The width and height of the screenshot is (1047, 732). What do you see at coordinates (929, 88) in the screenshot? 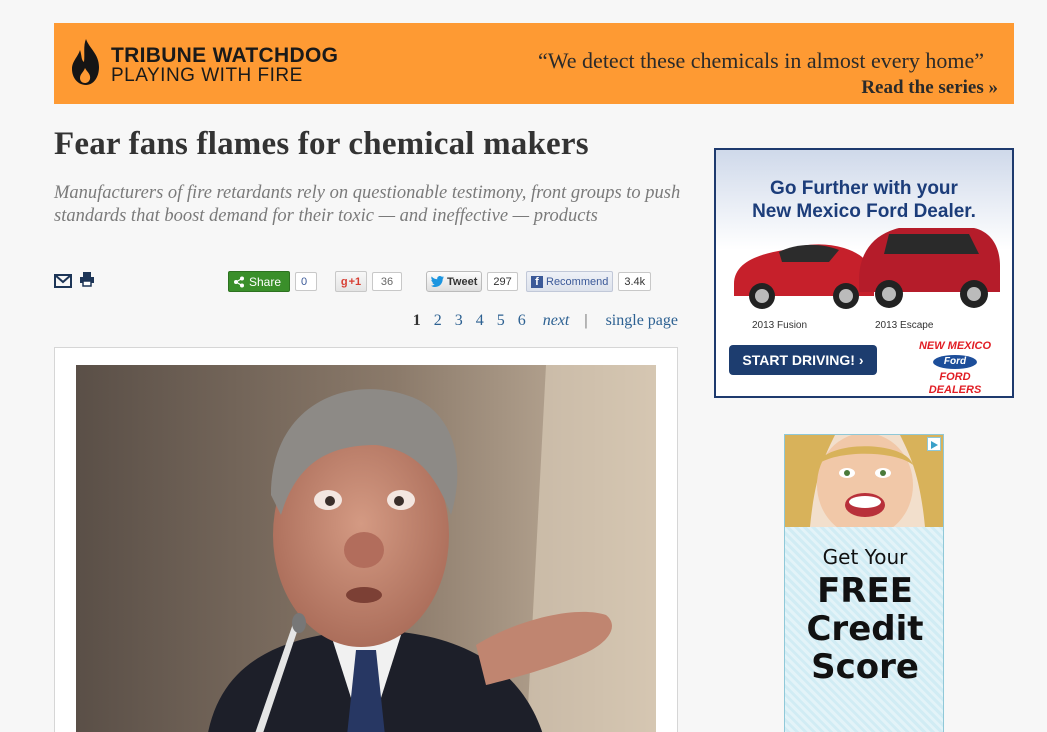
I see `read-series-link: Read the series »` at bounding box center [929, 88].